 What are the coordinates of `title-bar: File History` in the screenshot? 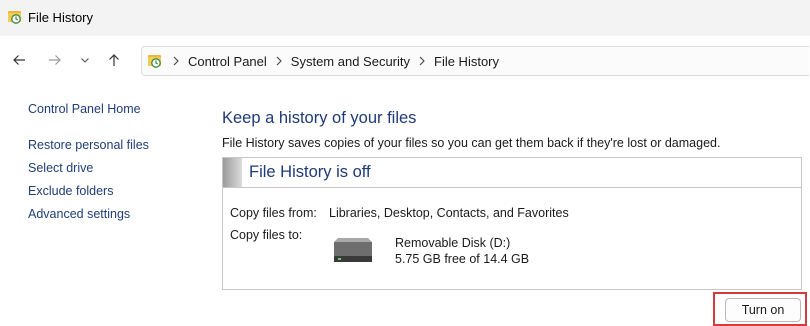 It's located at (405, 18).